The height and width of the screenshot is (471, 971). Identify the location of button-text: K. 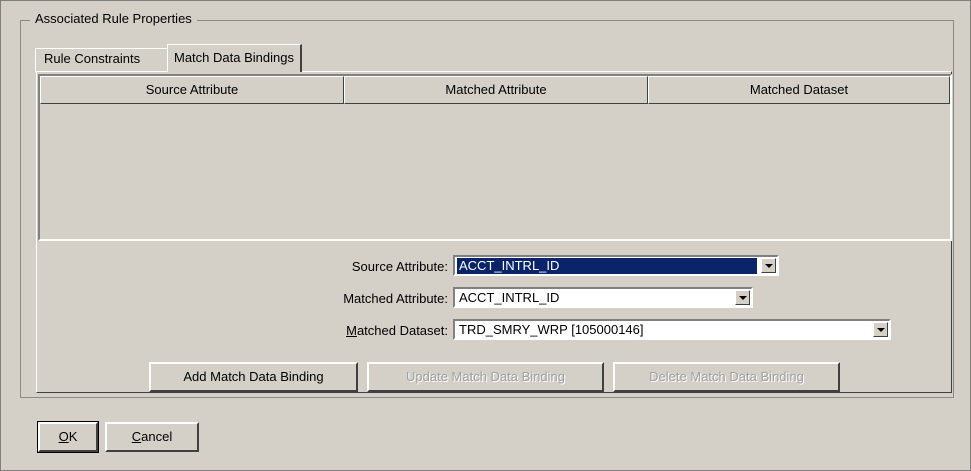
(73, 436).